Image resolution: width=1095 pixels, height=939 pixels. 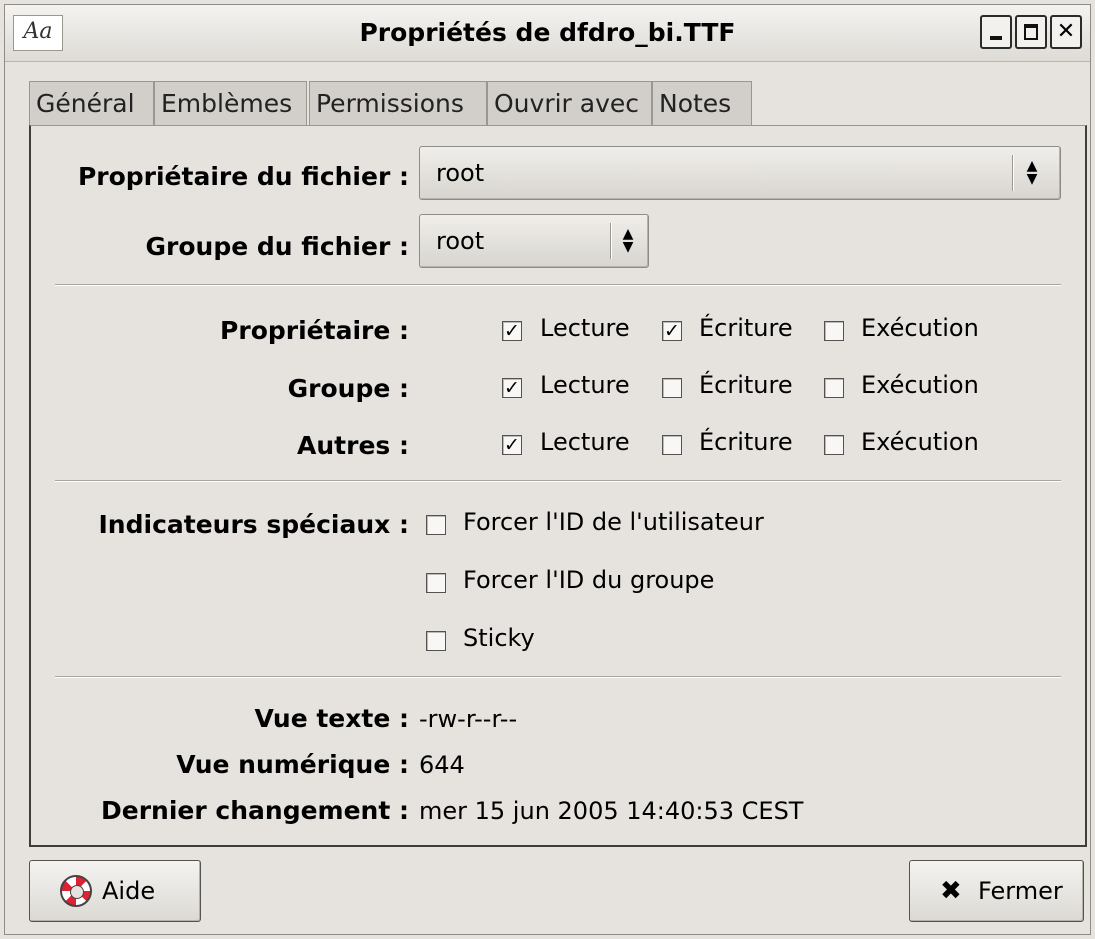 I want to click on owner-write-checkbox: ✓, so click(x=672, y=331).